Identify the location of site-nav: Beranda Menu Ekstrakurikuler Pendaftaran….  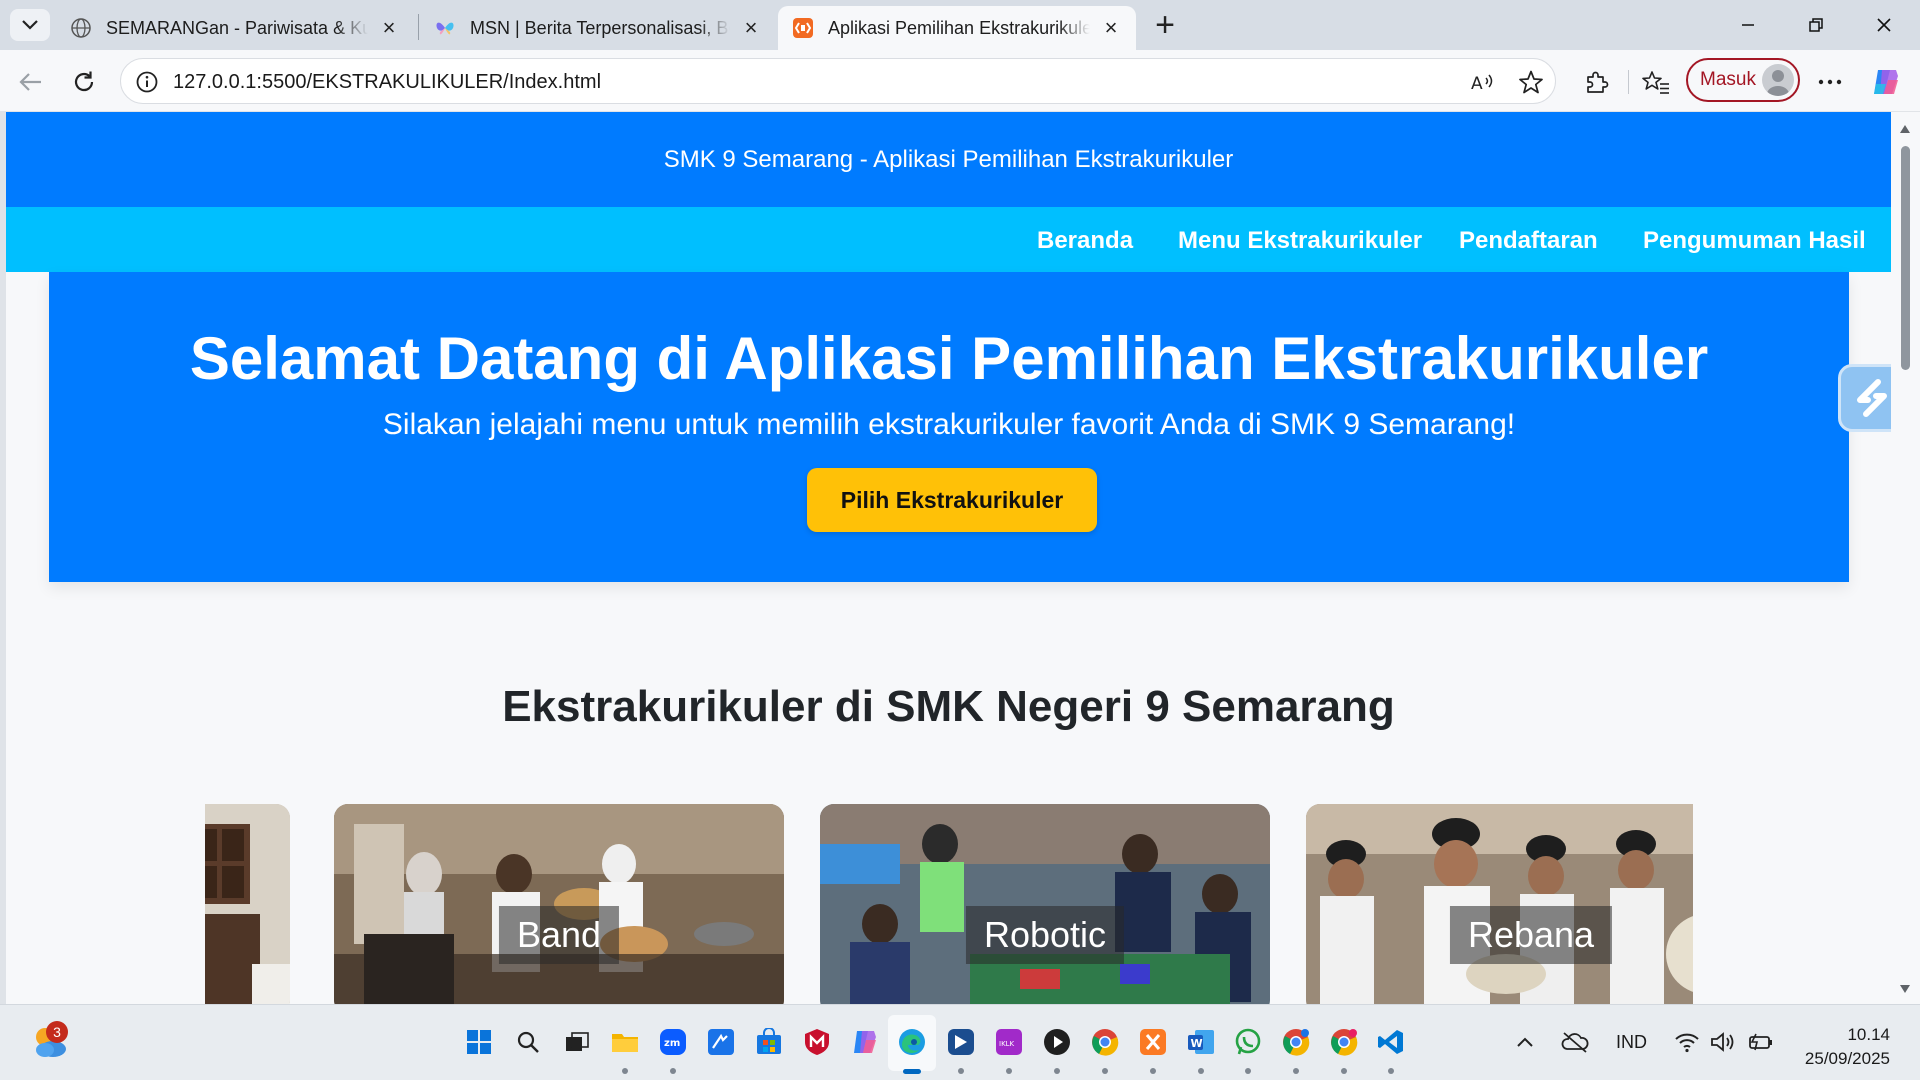
(948, 239).